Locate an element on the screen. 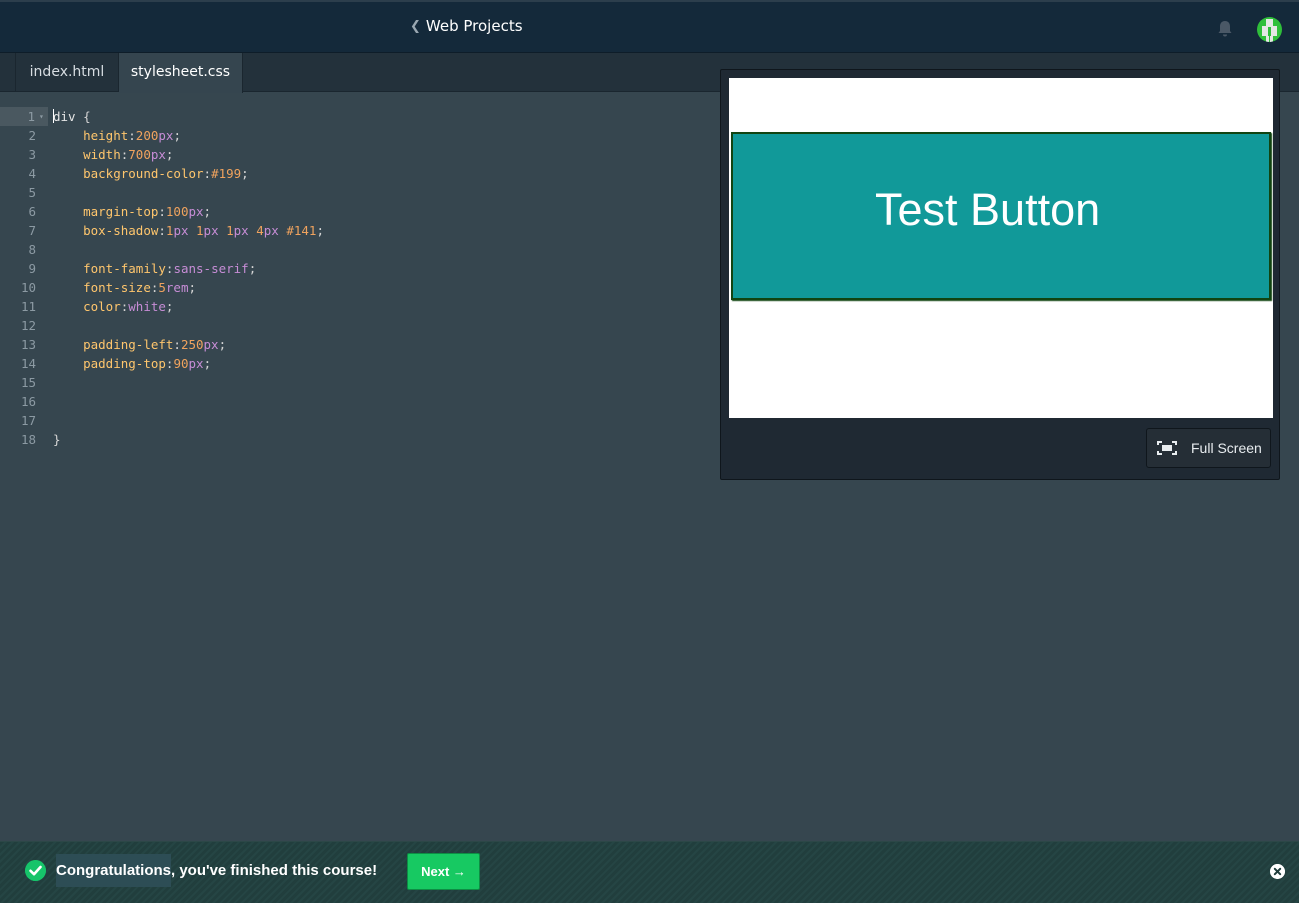 This screenshot has height=903, width=1299. code-text: } is located at coordinates (57, 439).